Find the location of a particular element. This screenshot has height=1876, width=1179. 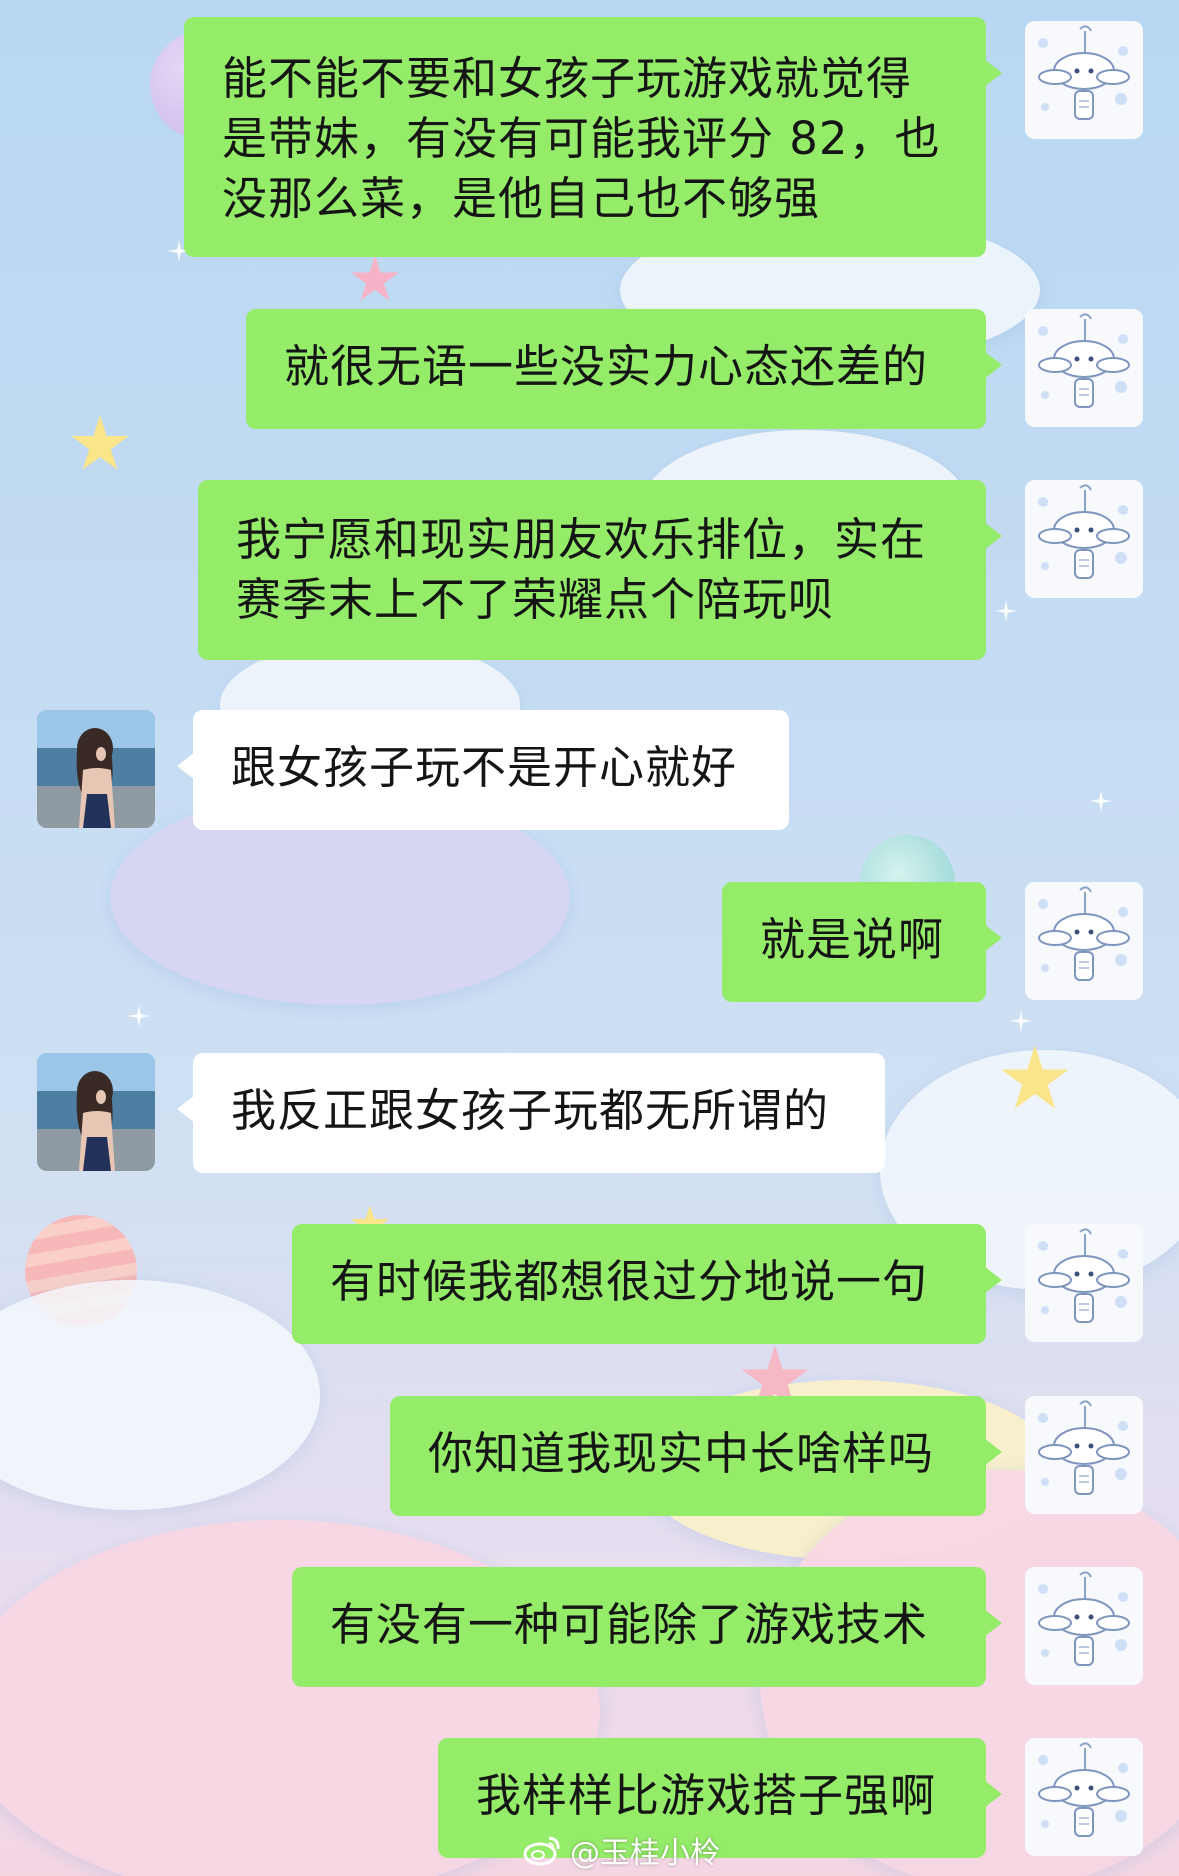

message-bubble-self: 有时候我都想很过分地说一句 is located at coordinates (647, 1284).